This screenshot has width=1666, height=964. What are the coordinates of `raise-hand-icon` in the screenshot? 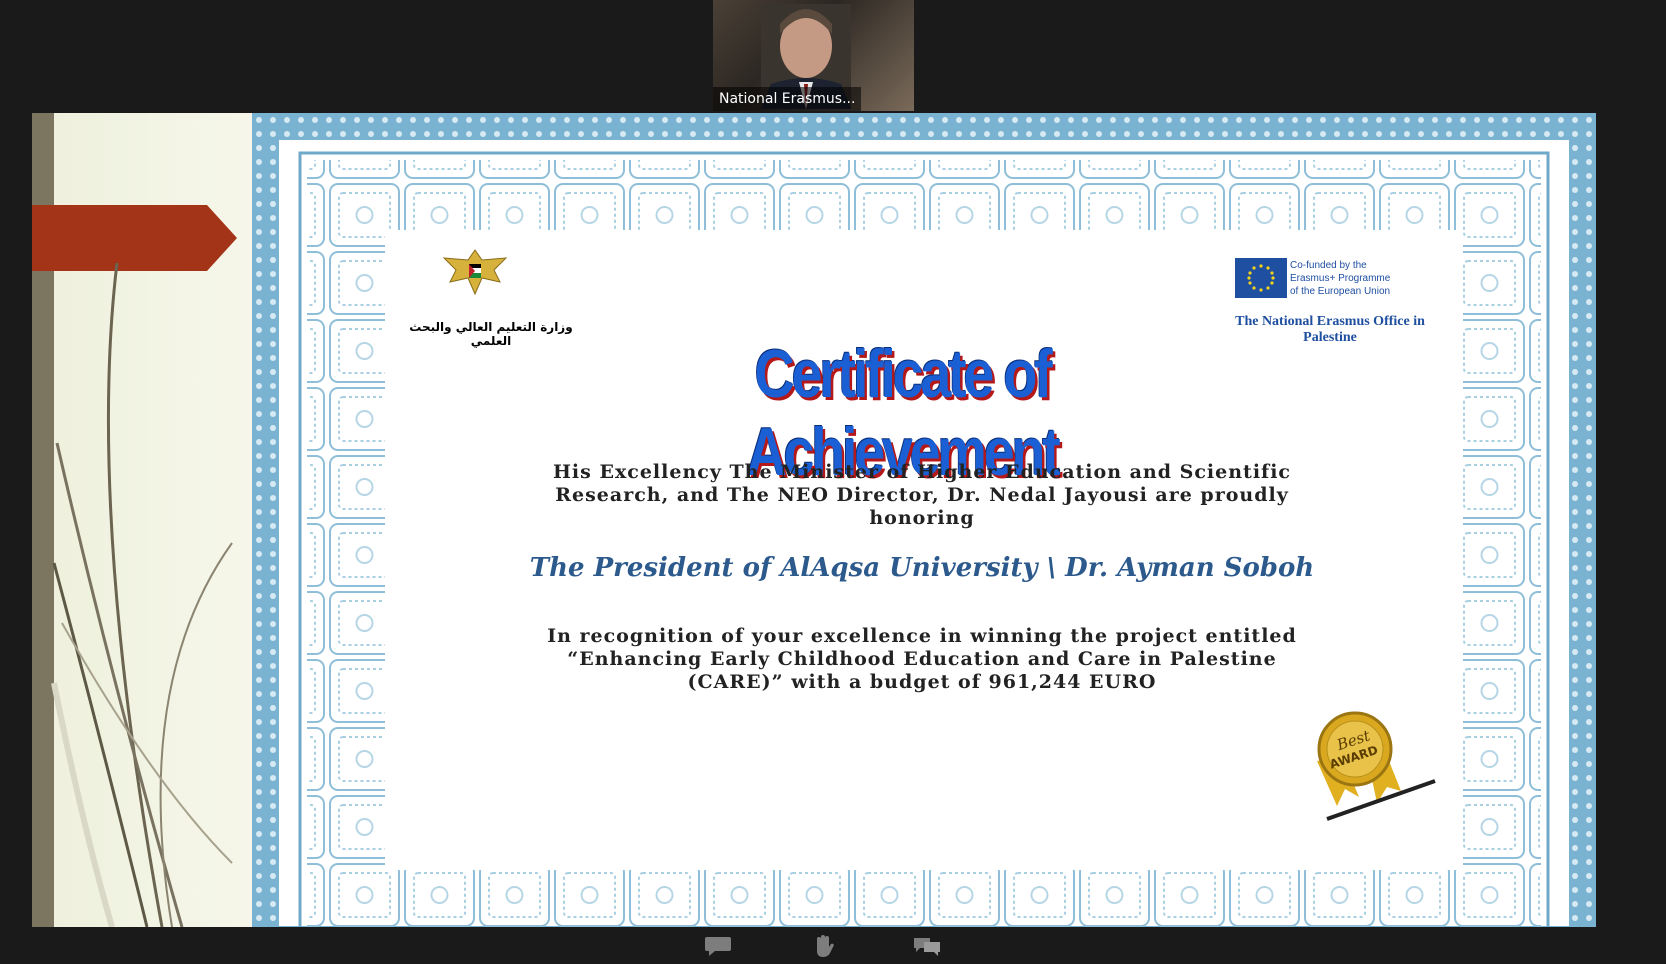 It's located at (823, 946).